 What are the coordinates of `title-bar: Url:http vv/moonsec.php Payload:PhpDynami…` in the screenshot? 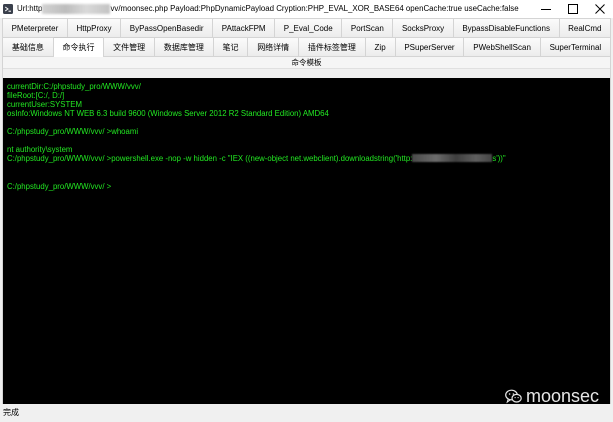 It's located at (306, 9).